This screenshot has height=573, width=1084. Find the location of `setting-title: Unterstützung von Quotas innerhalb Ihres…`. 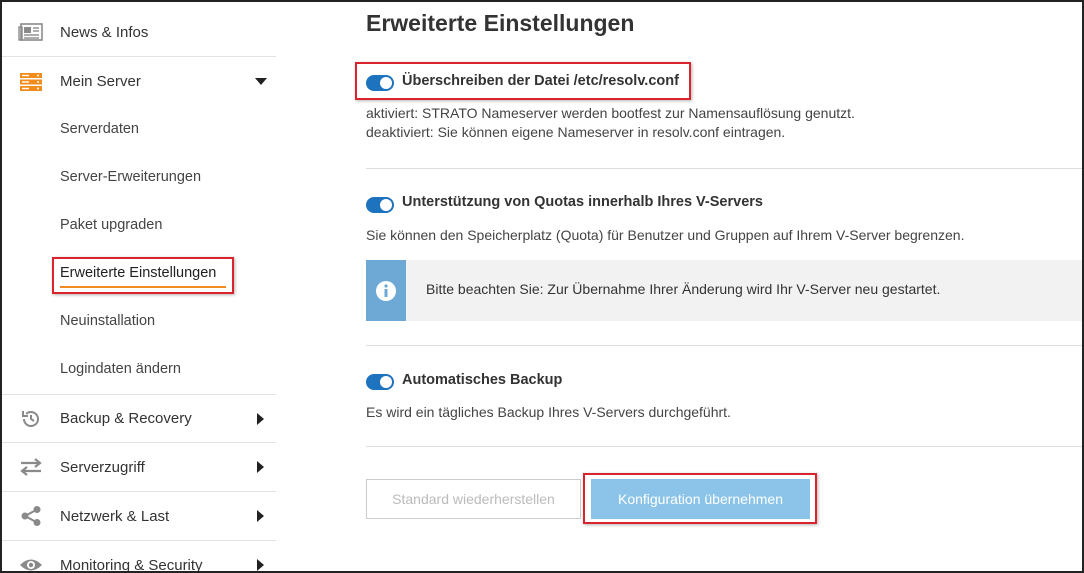

setting-title: Unterstützung von Quotas innerhalb Ihres… is located at coordinates (582, 202).